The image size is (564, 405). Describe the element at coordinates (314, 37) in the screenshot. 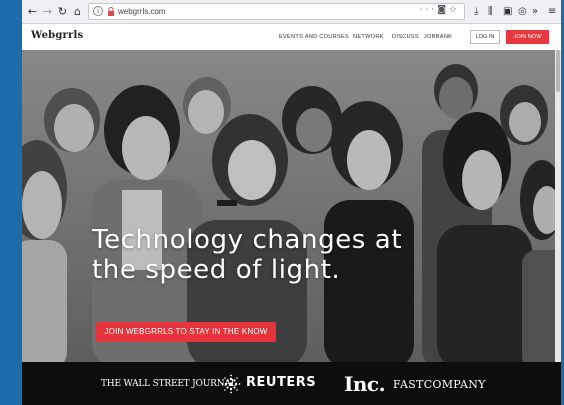

I see `nav-events-and-courses: EVENTS AND COURSES` at that location.